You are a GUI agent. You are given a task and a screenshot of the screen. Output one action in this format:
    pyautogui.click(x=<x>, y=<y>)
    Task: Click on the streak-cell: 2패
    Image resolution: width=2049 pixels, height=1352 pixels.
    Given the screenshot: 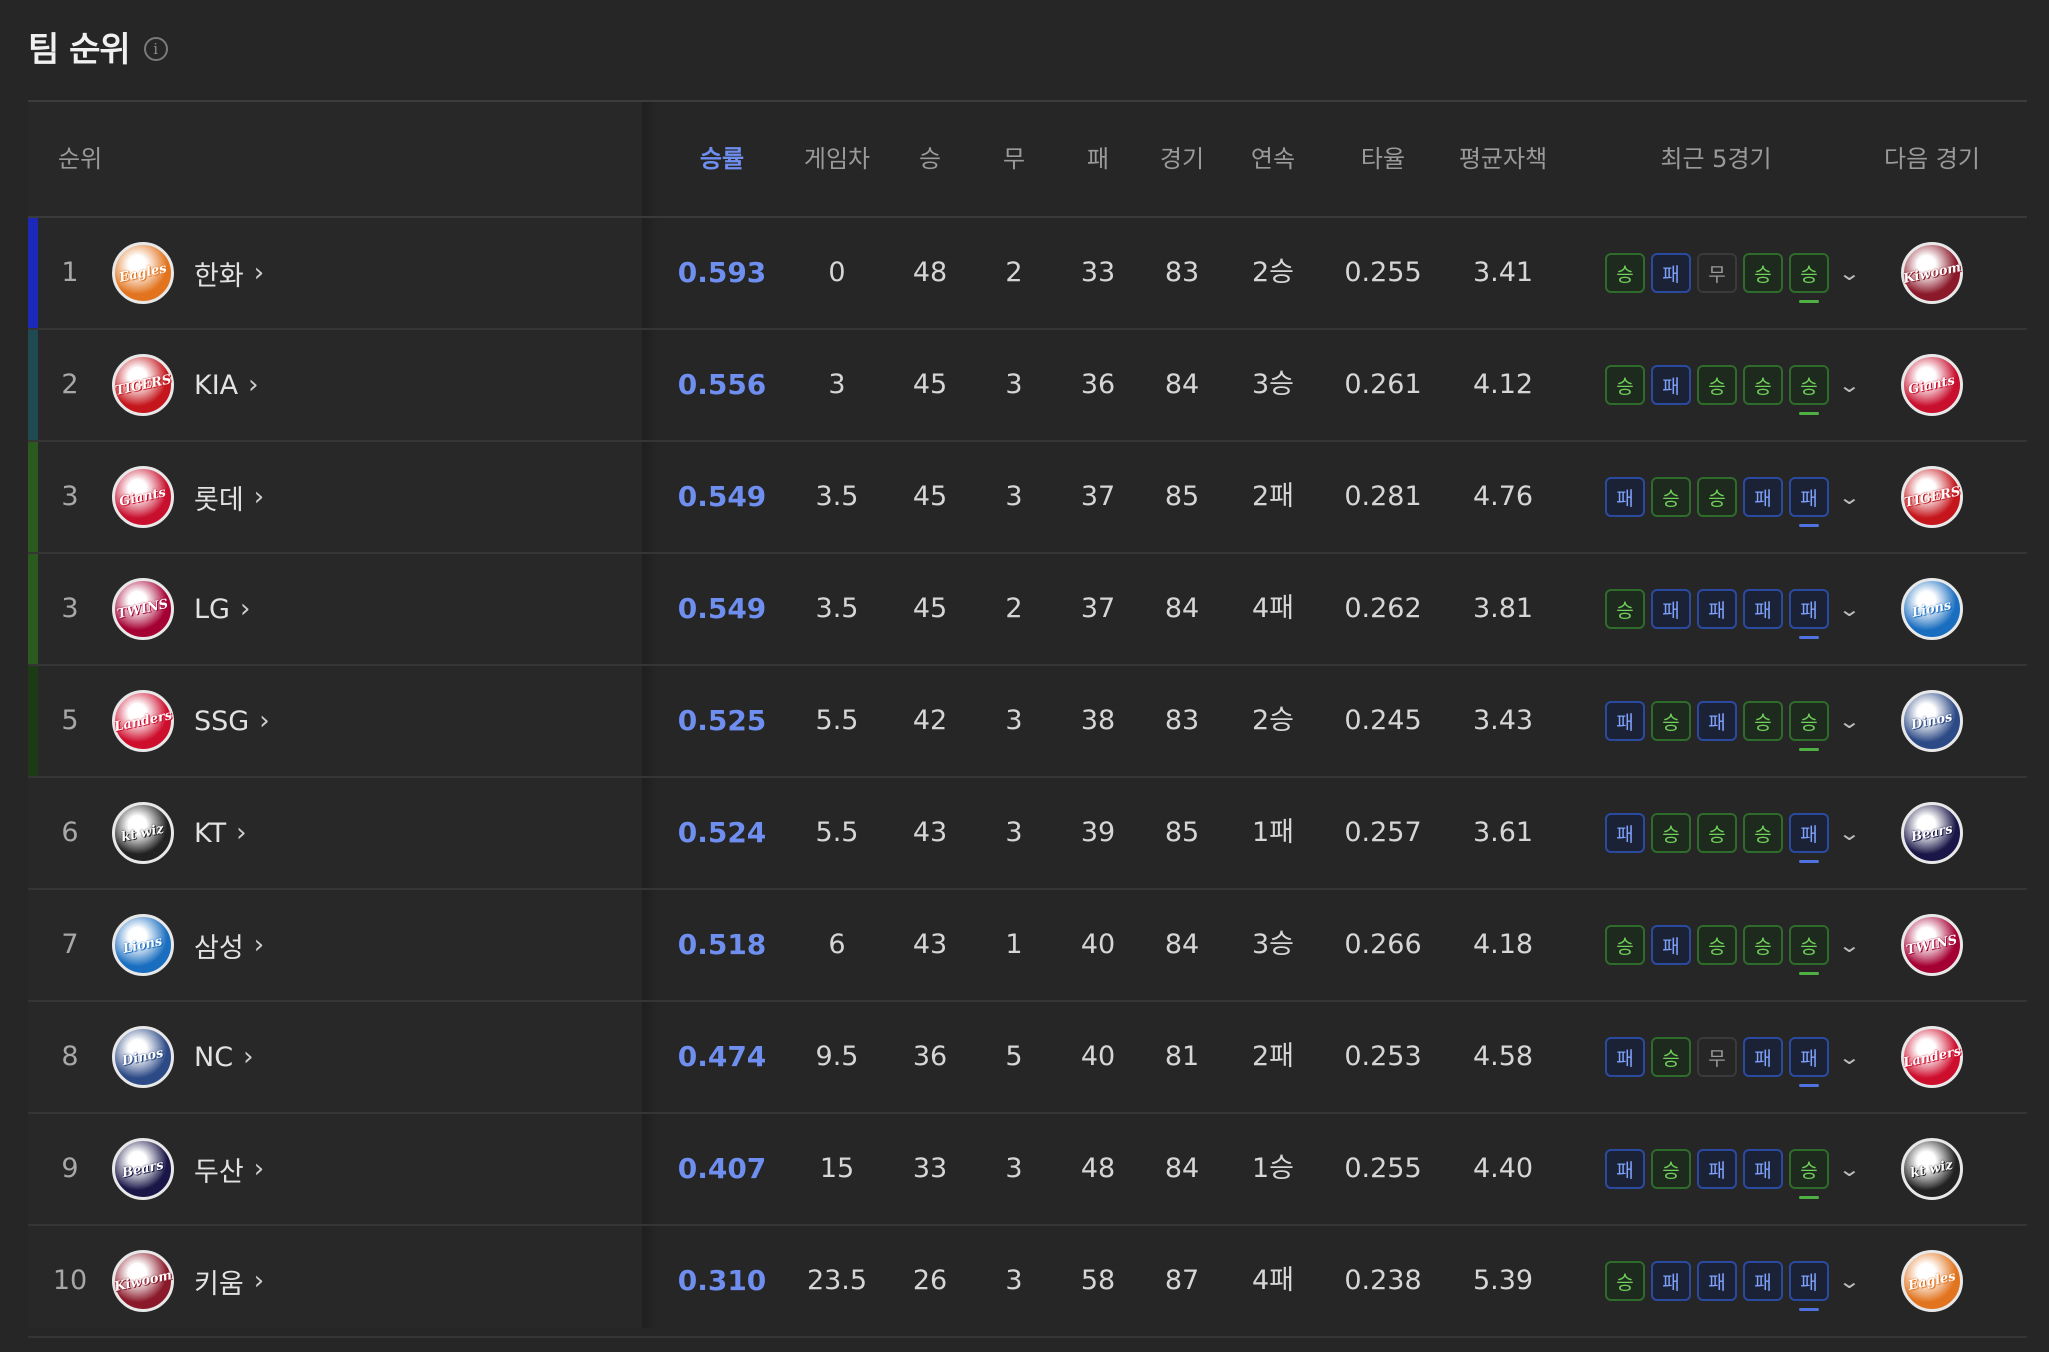 What is the action you would take?
    pyautogui.click(x=1273, y=1056)
    